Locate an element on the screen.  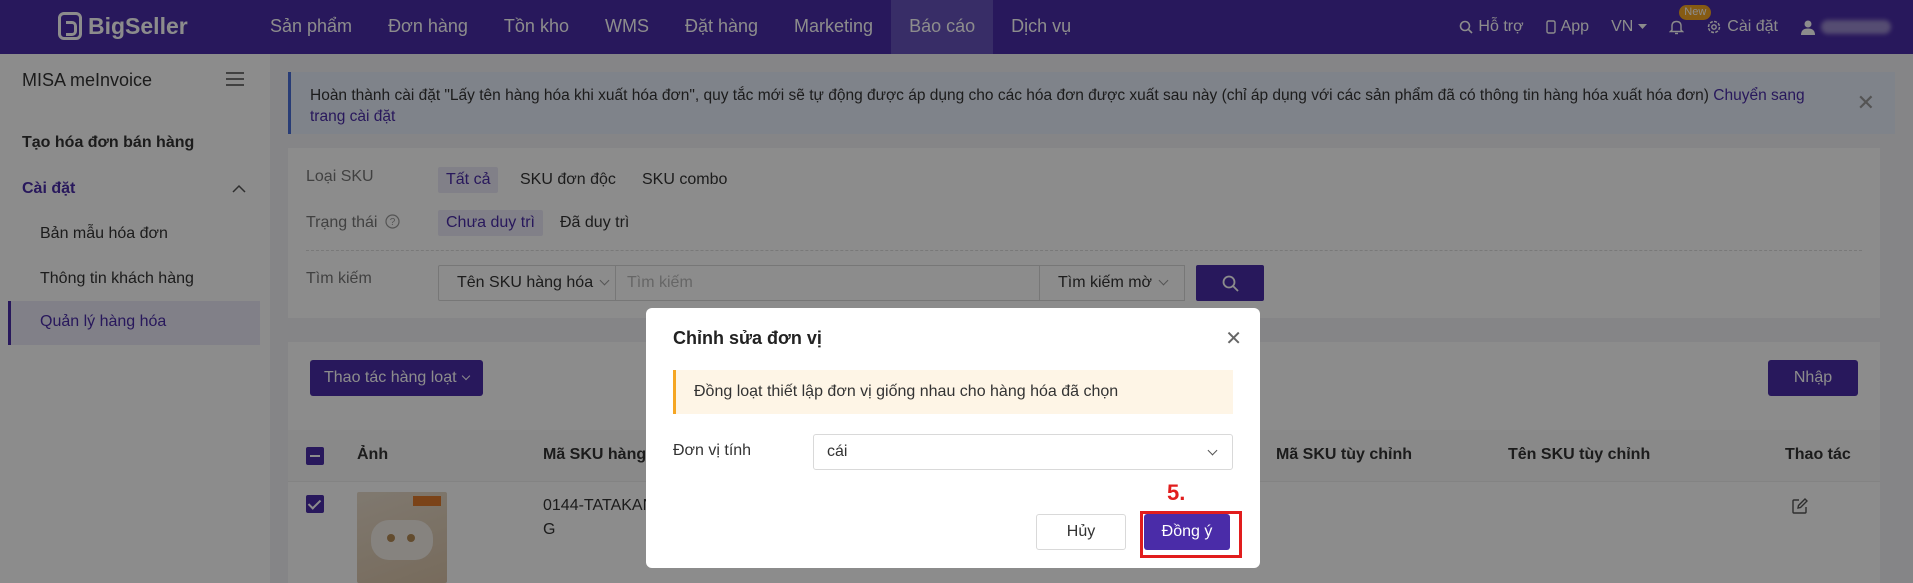
highlight-box is located at coordinates (1191, 534).